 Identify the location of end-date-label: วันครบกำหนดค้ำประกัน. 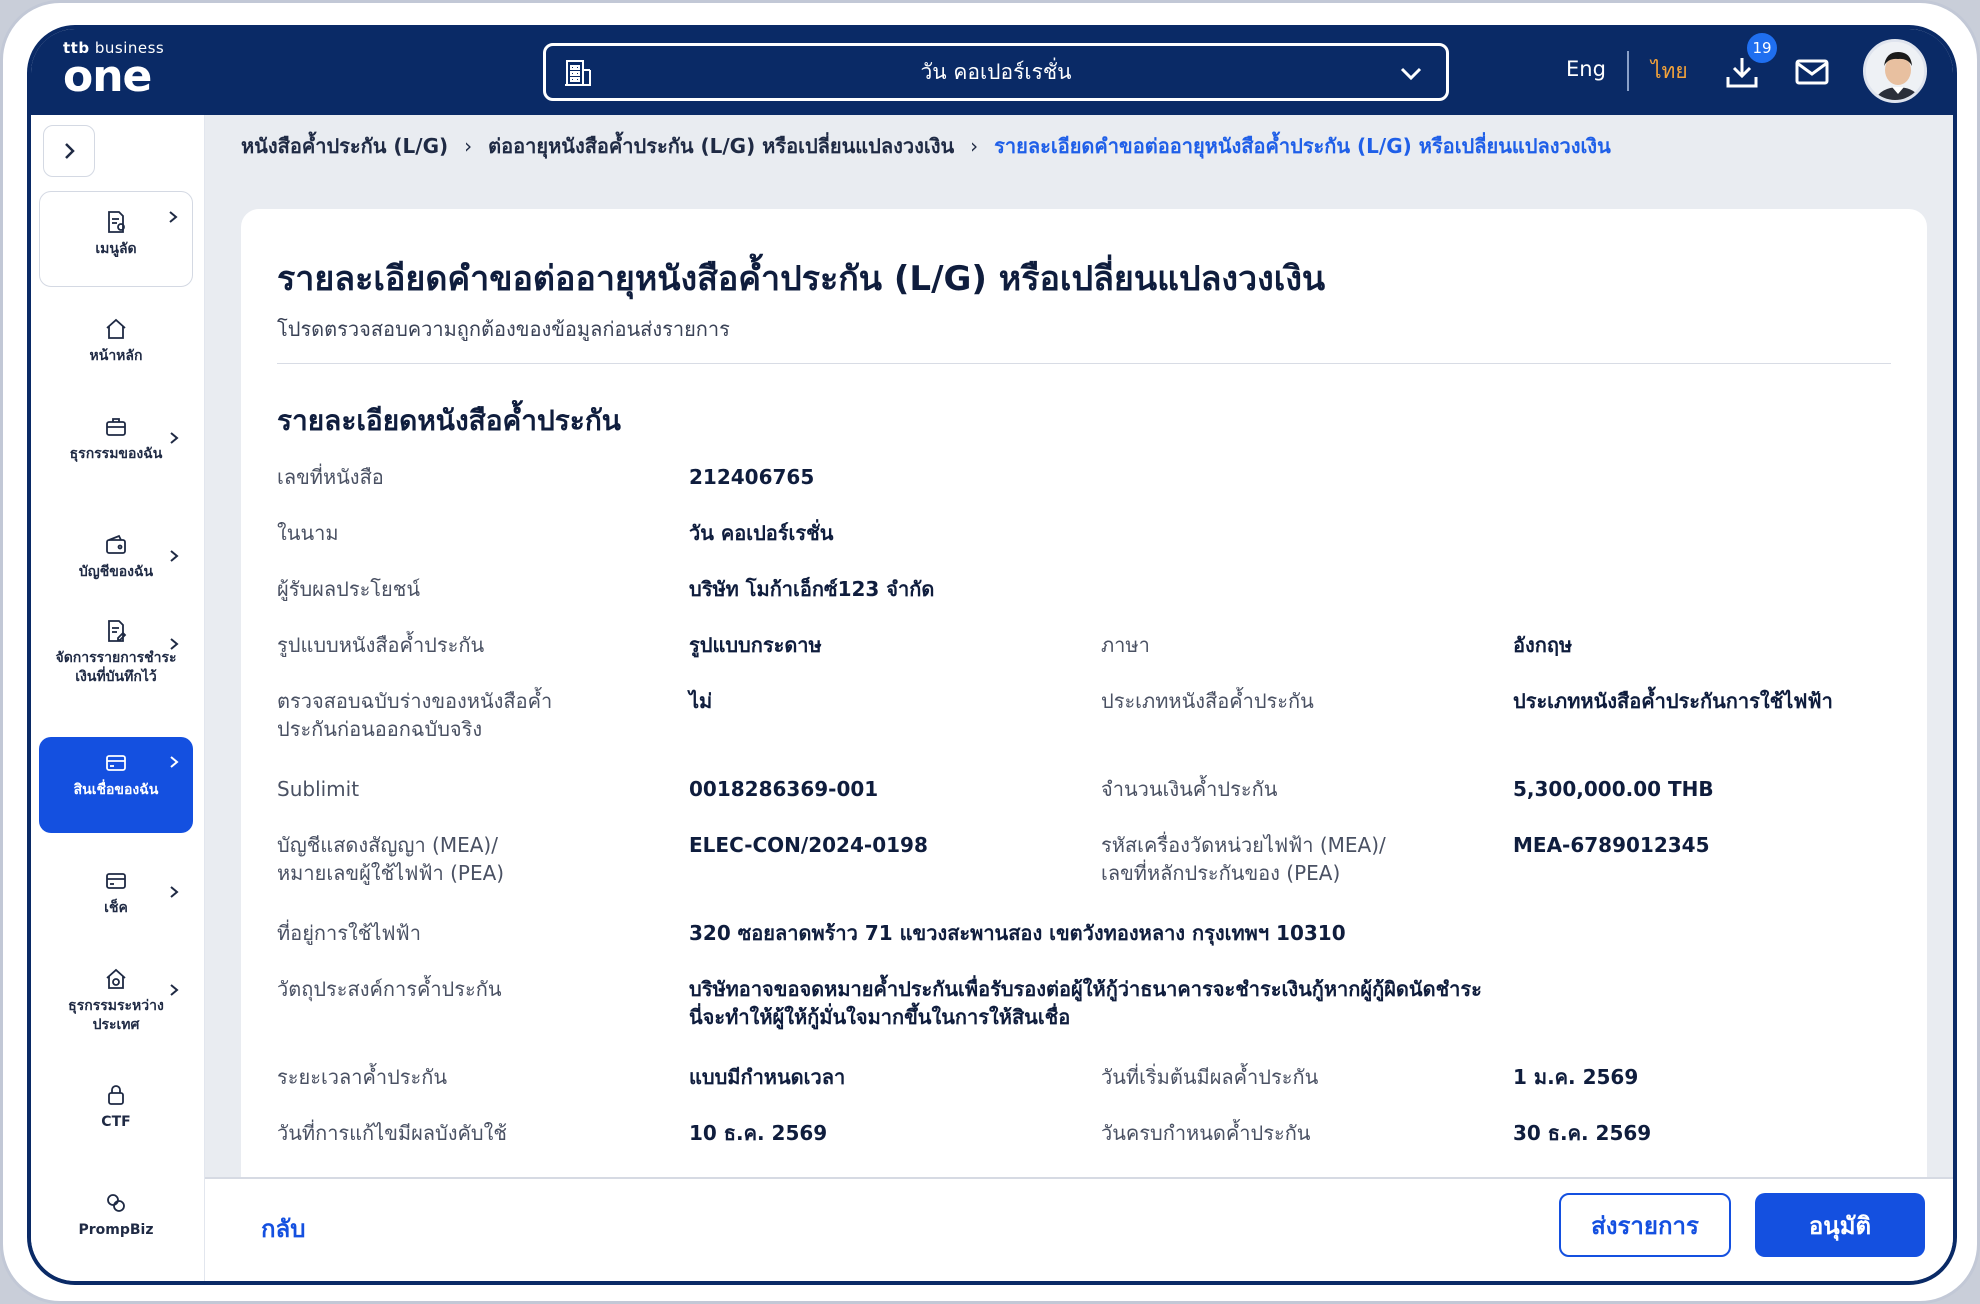
(1206, 1133).